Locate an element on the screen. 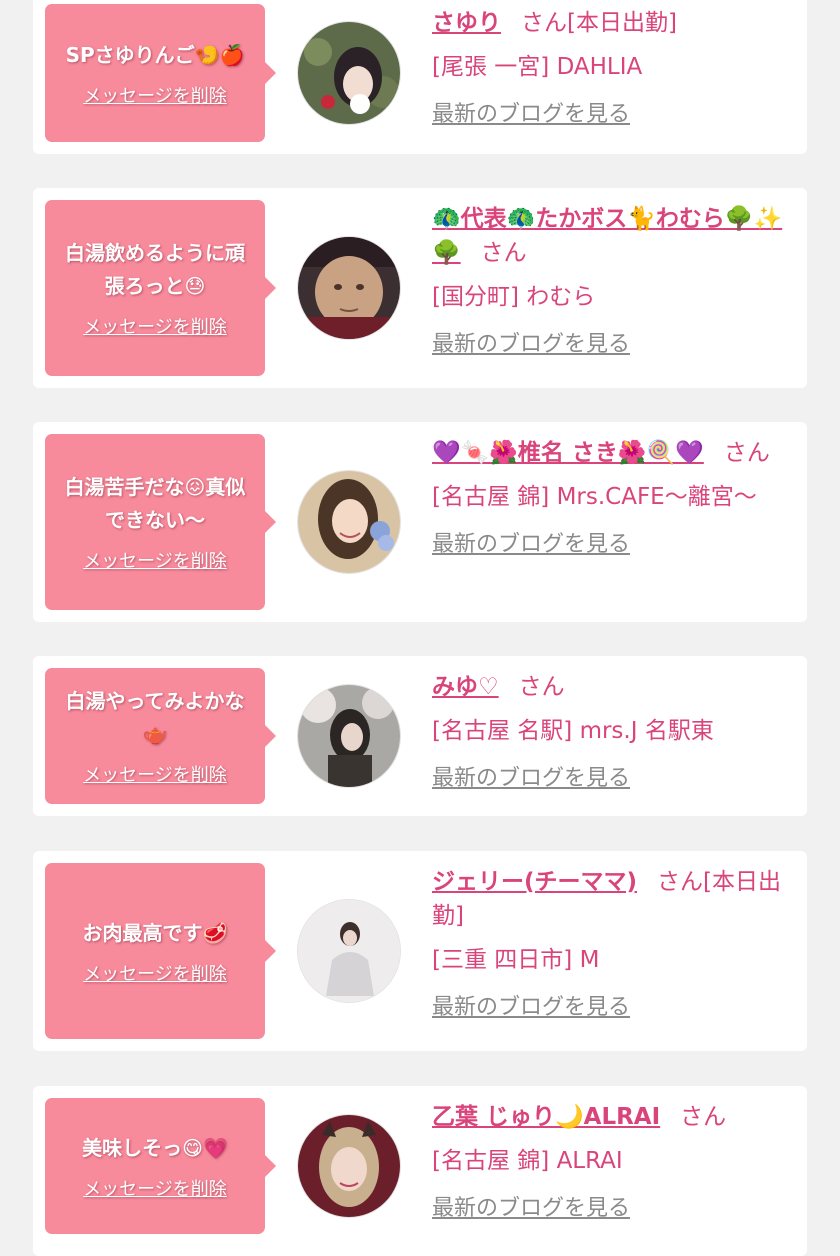 Image resolution: width=840 pixels, height=1256 pixels. message-bubble: 美味しそっ😋💗 メッセージを削除 is located at coordinates (160, 1166).